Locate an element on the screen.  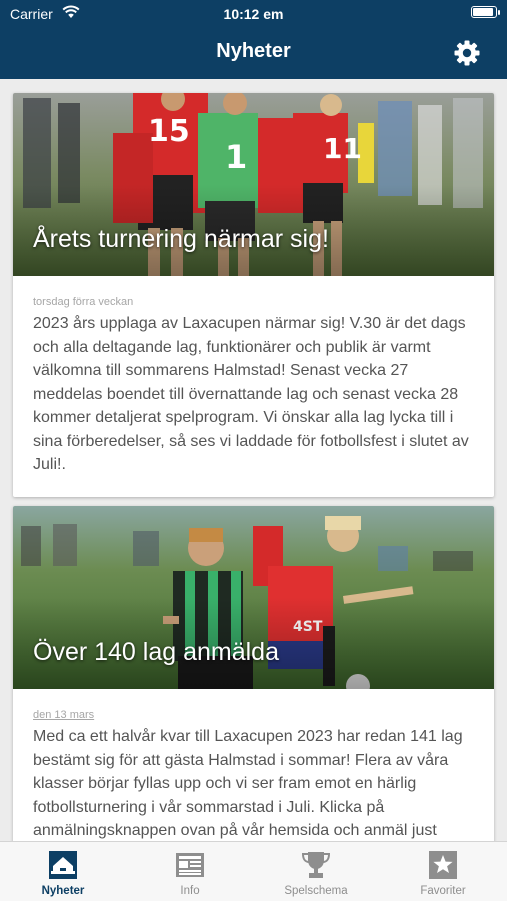
tab-info: Info is located at coordinates (190, 871).